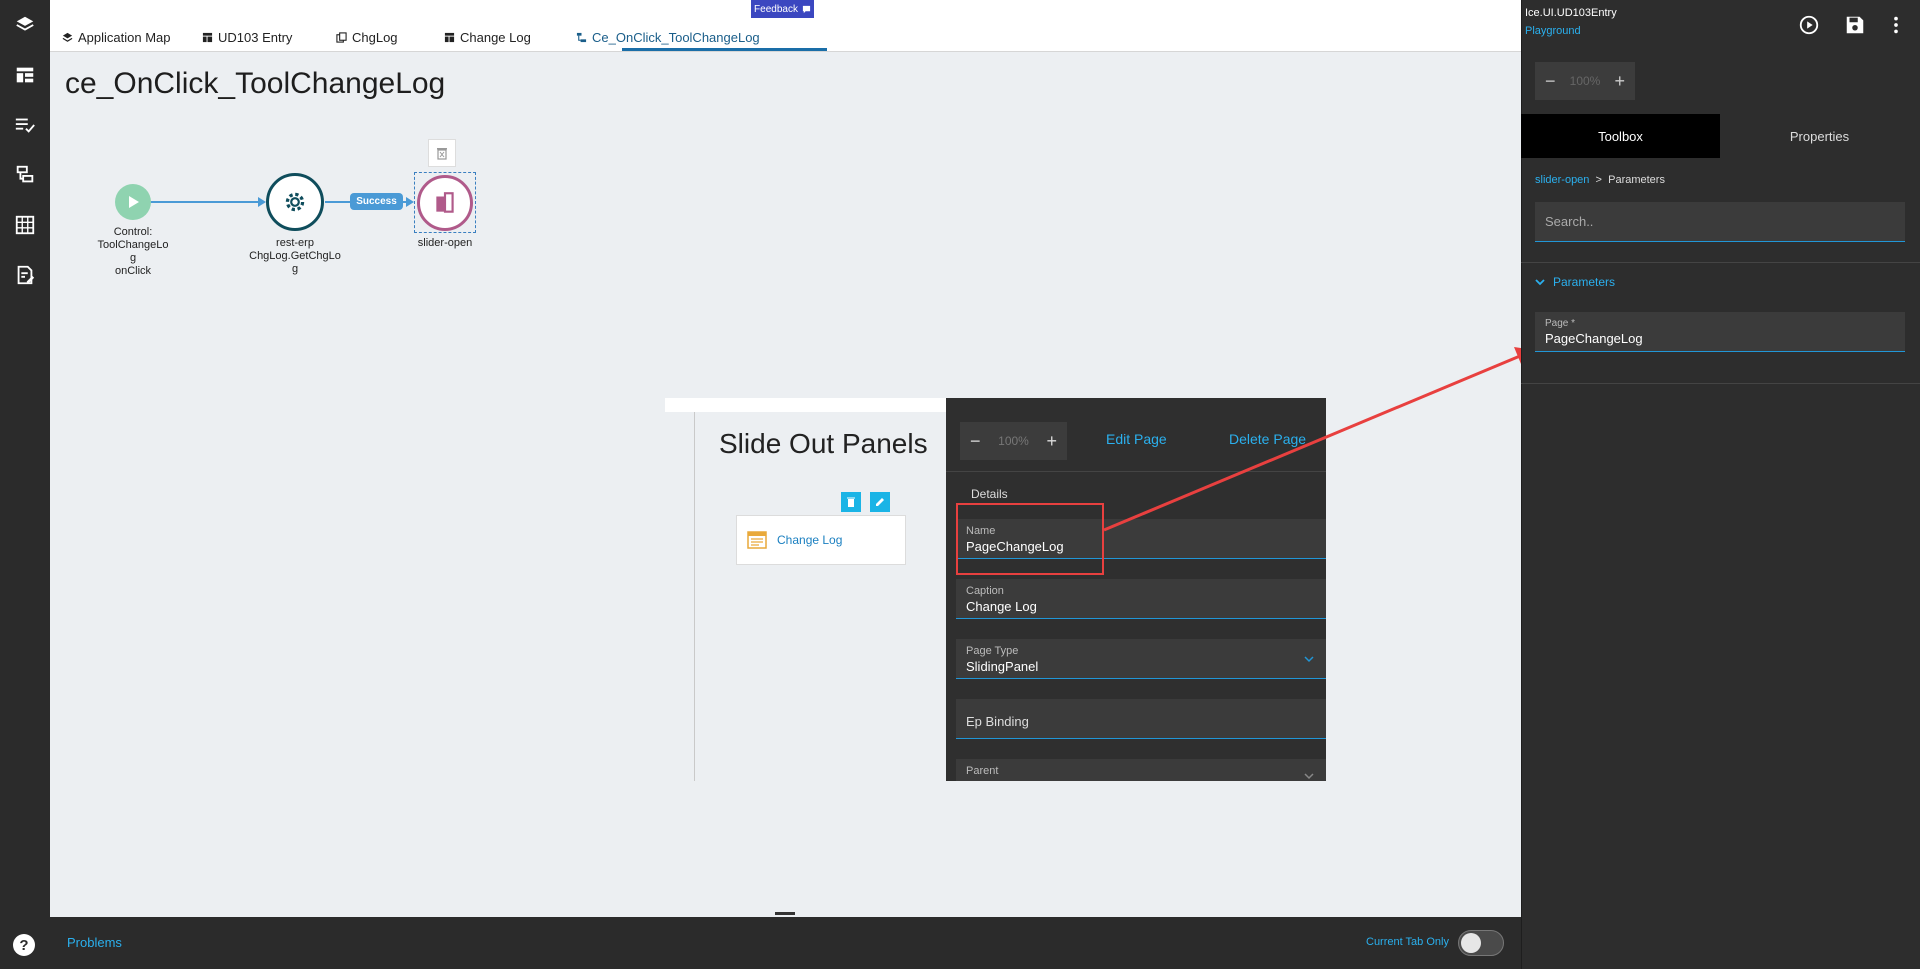 The height and width of the screenshot is (969, 1920). I want to click on card-edit-button, so click(880, 502).